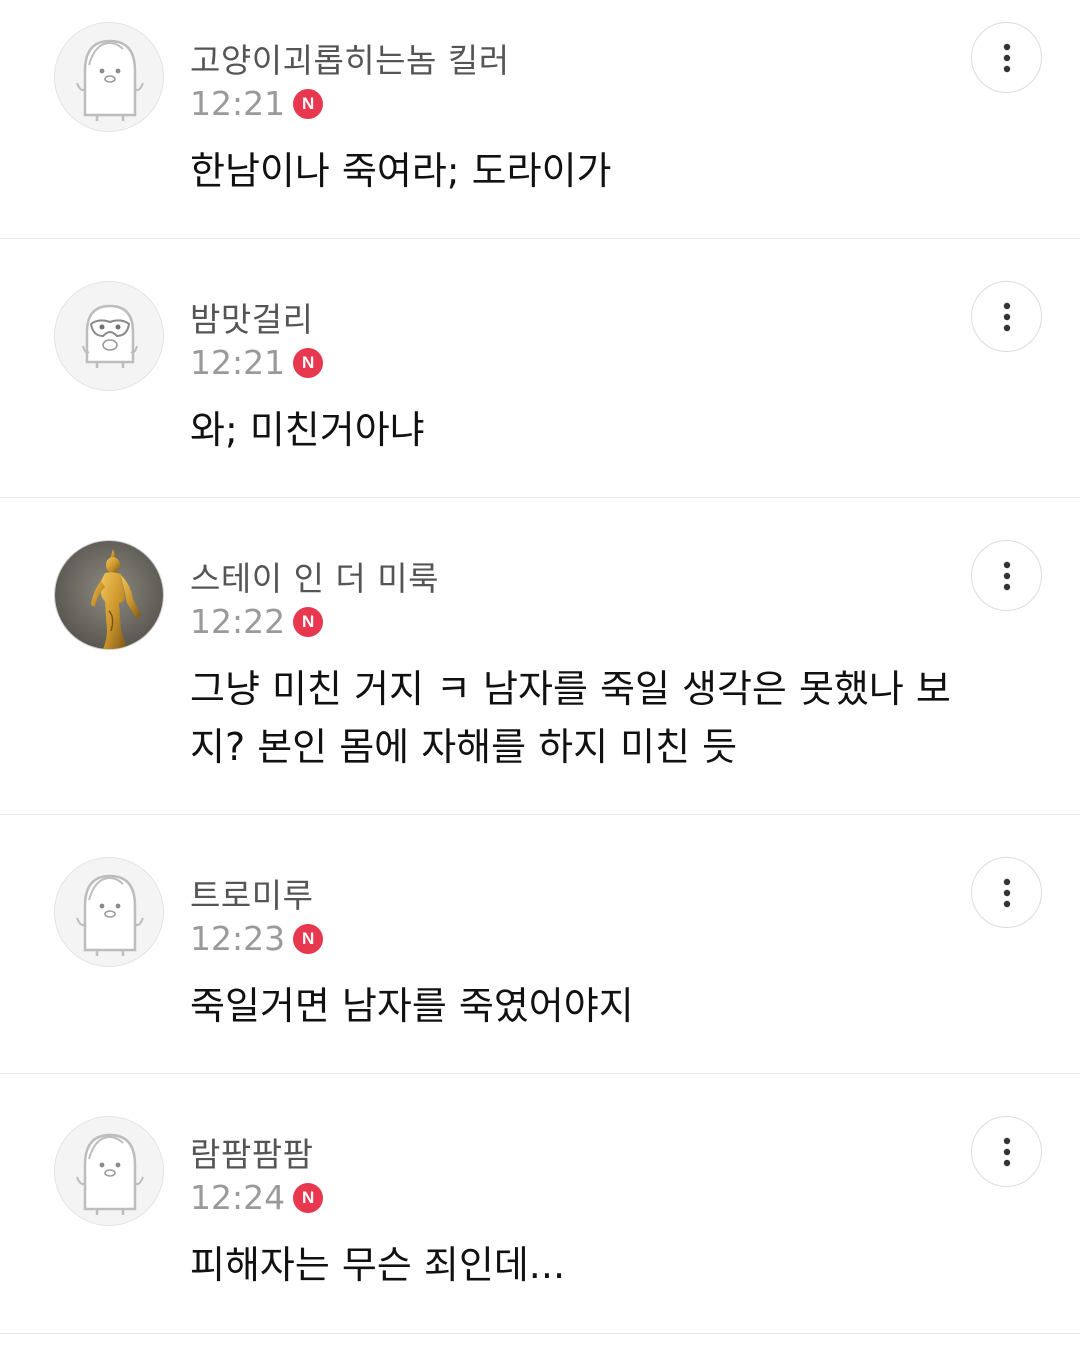 The image size is (1080, 1367). What do you see at coordinates (238, 938) in the screenshot?
I see `comment-time: 12:23` at bounding box center [238, 938].